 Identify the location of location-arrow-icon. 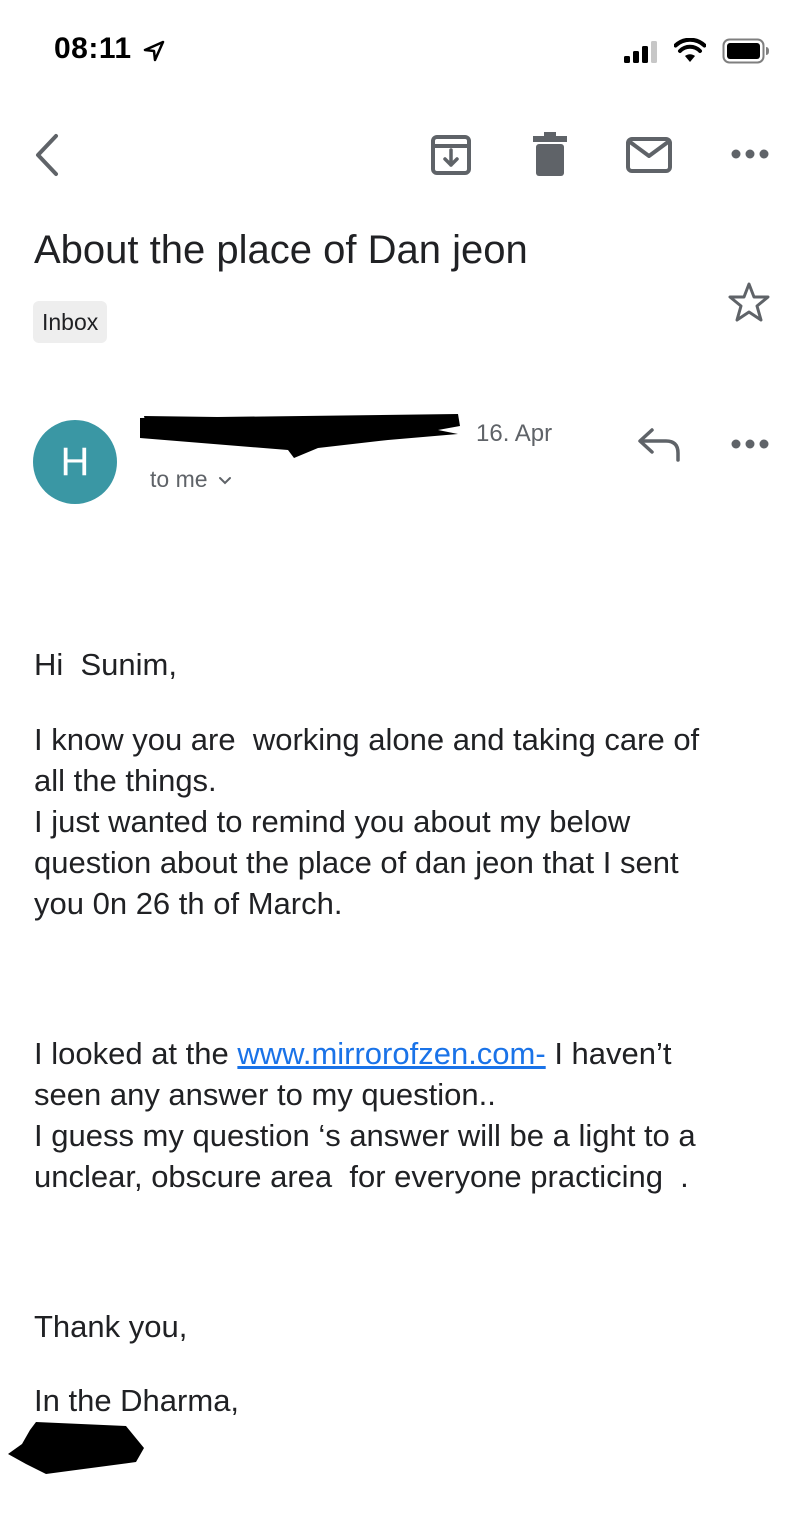
(154, 51).